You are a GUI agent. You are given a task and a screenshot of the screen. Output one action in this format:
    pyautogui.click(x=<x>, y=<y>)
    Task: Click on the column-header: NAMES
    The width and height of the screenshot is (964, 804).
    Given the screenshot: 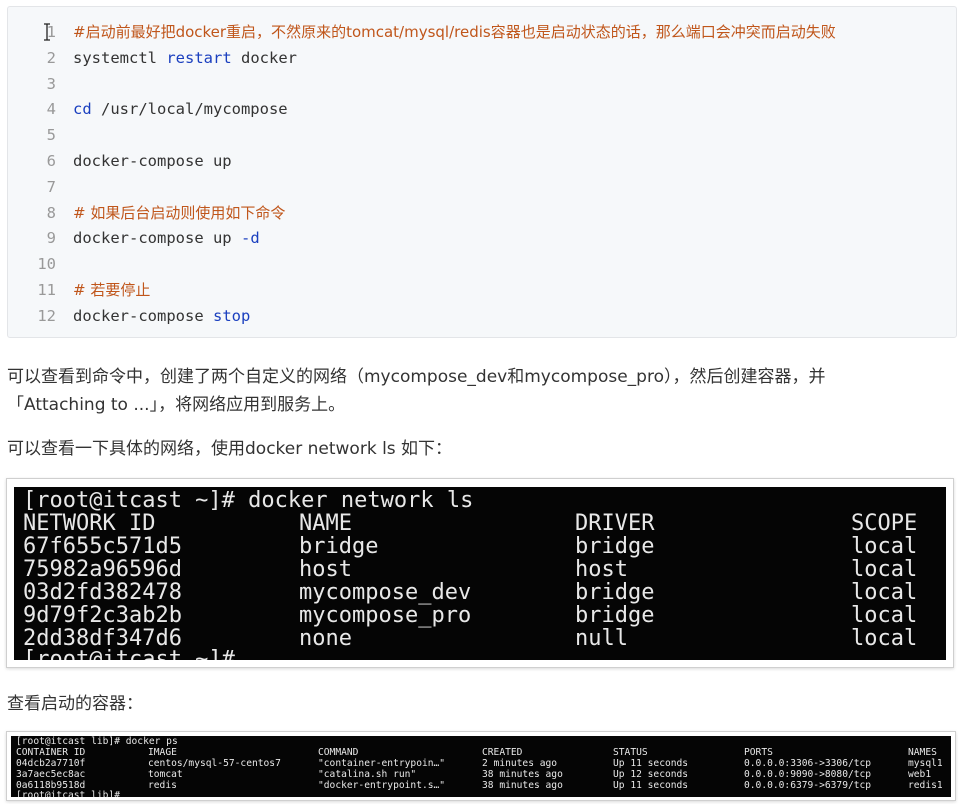 What is the action you would take?
    pyautogui.click(x=922, y=752)
    